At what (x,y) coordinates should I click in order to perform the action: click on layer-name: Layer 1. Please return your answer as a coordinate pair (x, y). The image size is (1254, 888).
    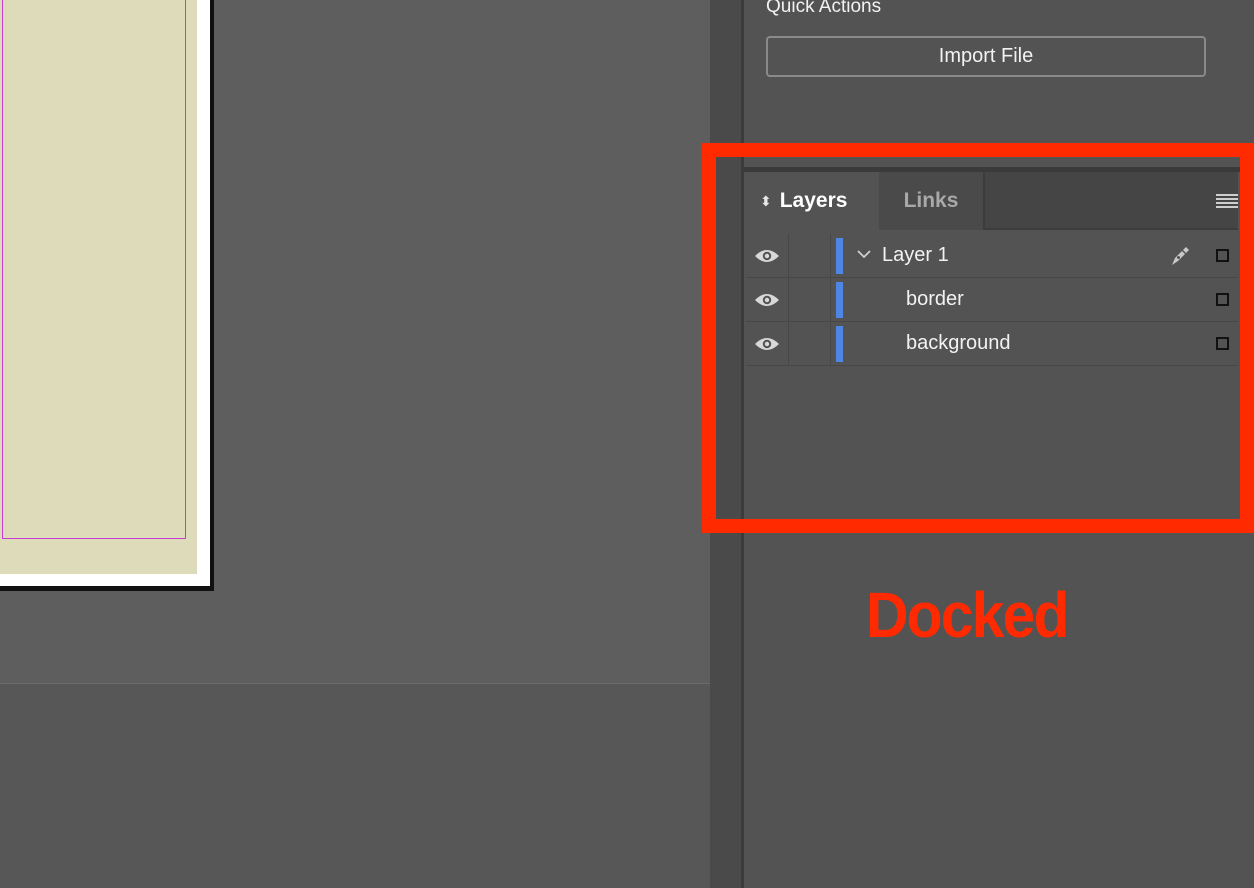
    Looking at the image, I should click on (915, 255).